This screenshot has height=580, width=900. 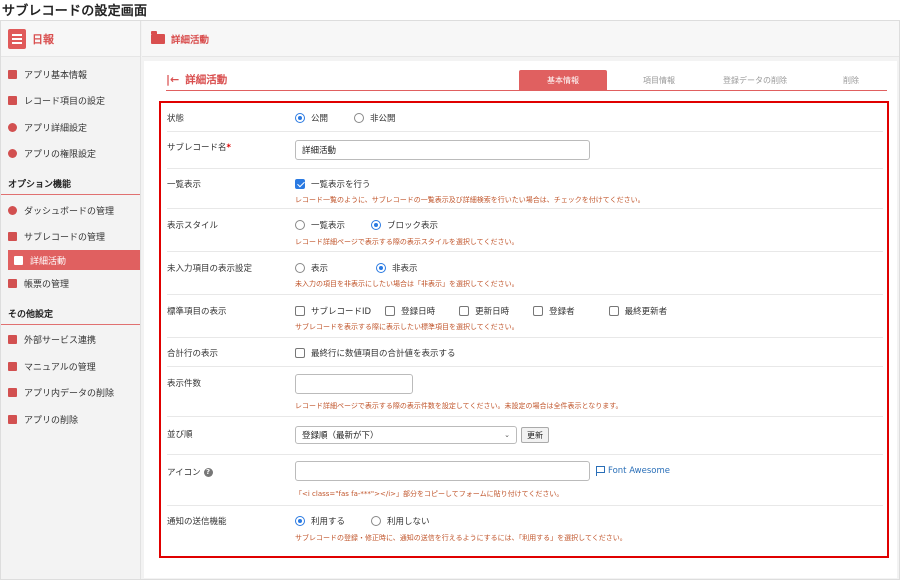 What do you see at coordinates (70, 101) in the screenshot?
I see `sidebar-item-record-fields: レコード項目の設定` at bounding box center [70, 101].